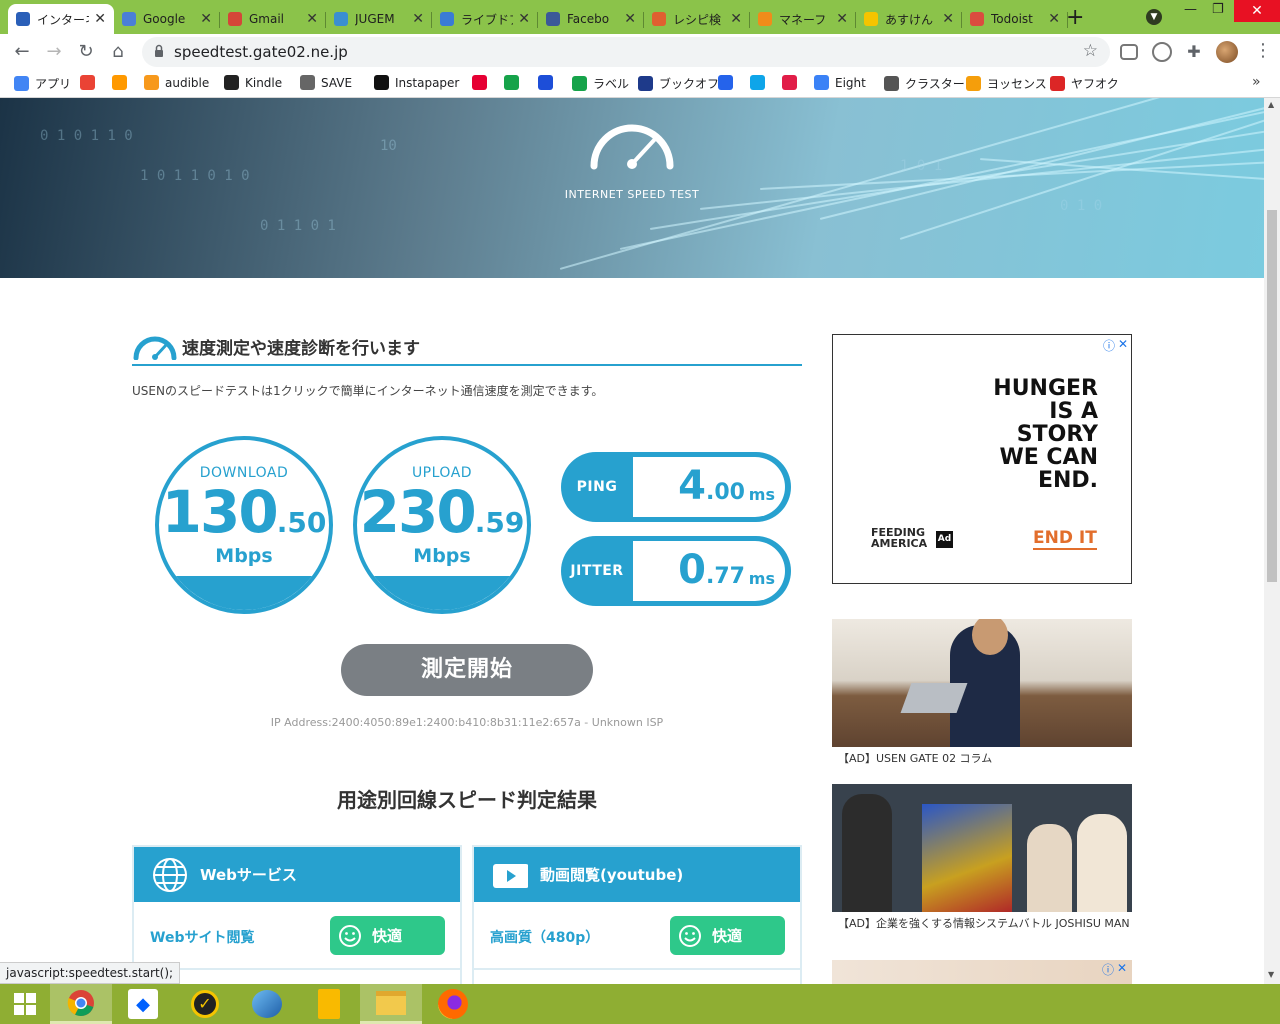 The image size is (1280, 1024). I want to click on taskbar-firefox, so click(453, 1004).